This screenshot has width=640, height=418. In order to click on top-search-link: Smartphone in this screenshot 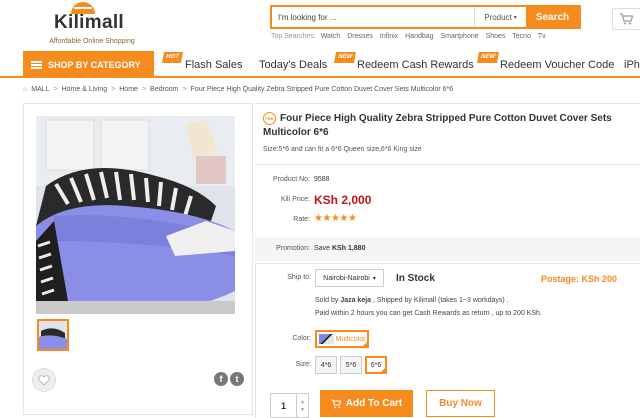, I will do `click(460, 36)`.